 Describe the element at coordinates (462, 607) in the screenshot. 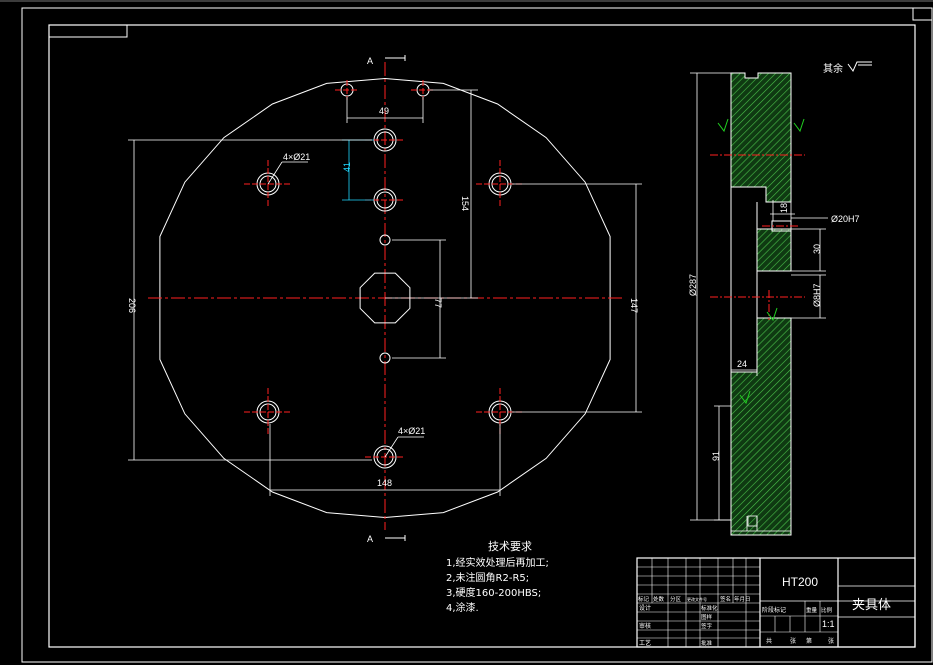

I see `tech-req-line-4: 4,涂漆.` at that location.